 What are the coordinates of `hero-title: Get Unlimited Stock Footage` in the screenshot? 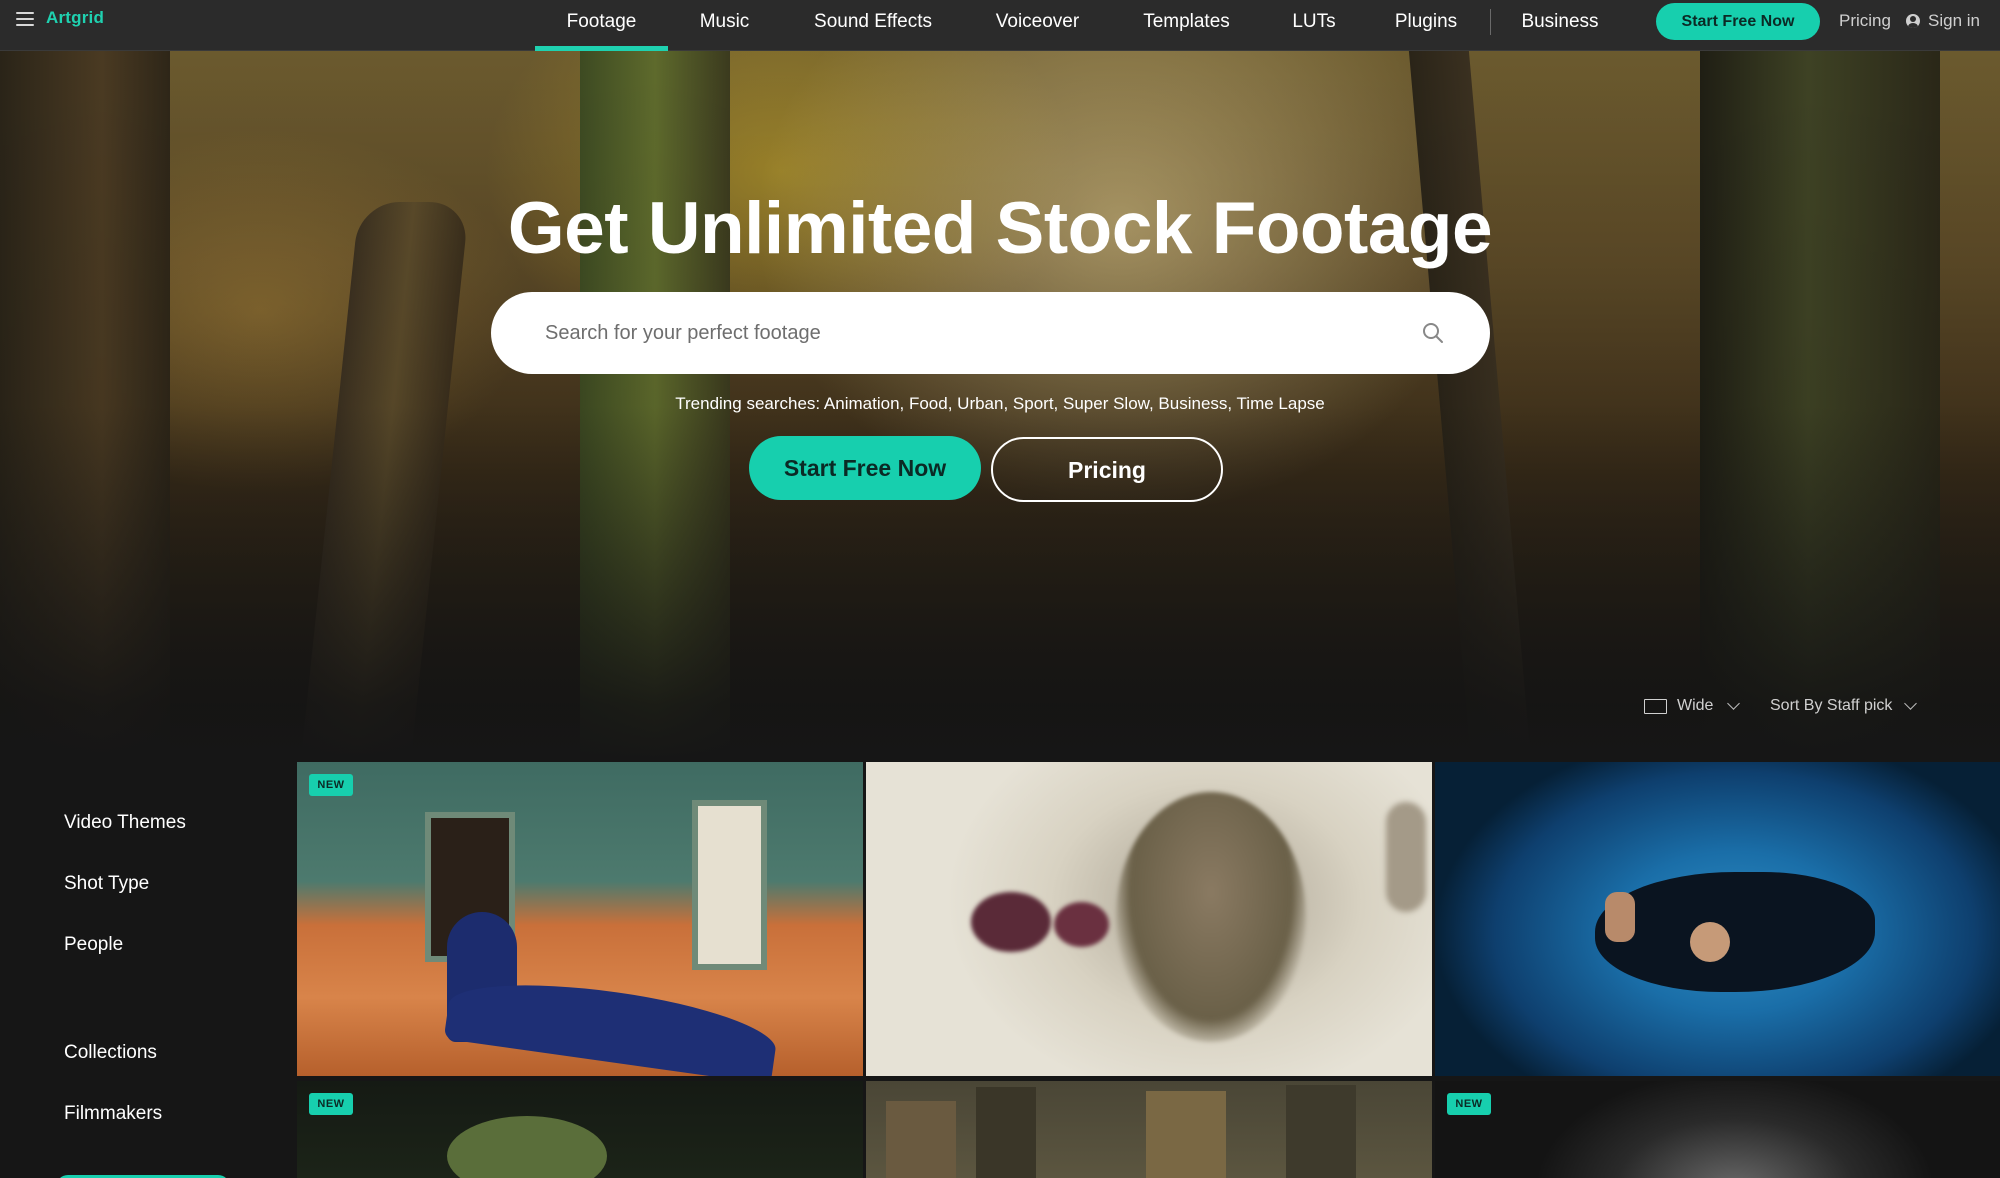 It's located at (1000, 228).